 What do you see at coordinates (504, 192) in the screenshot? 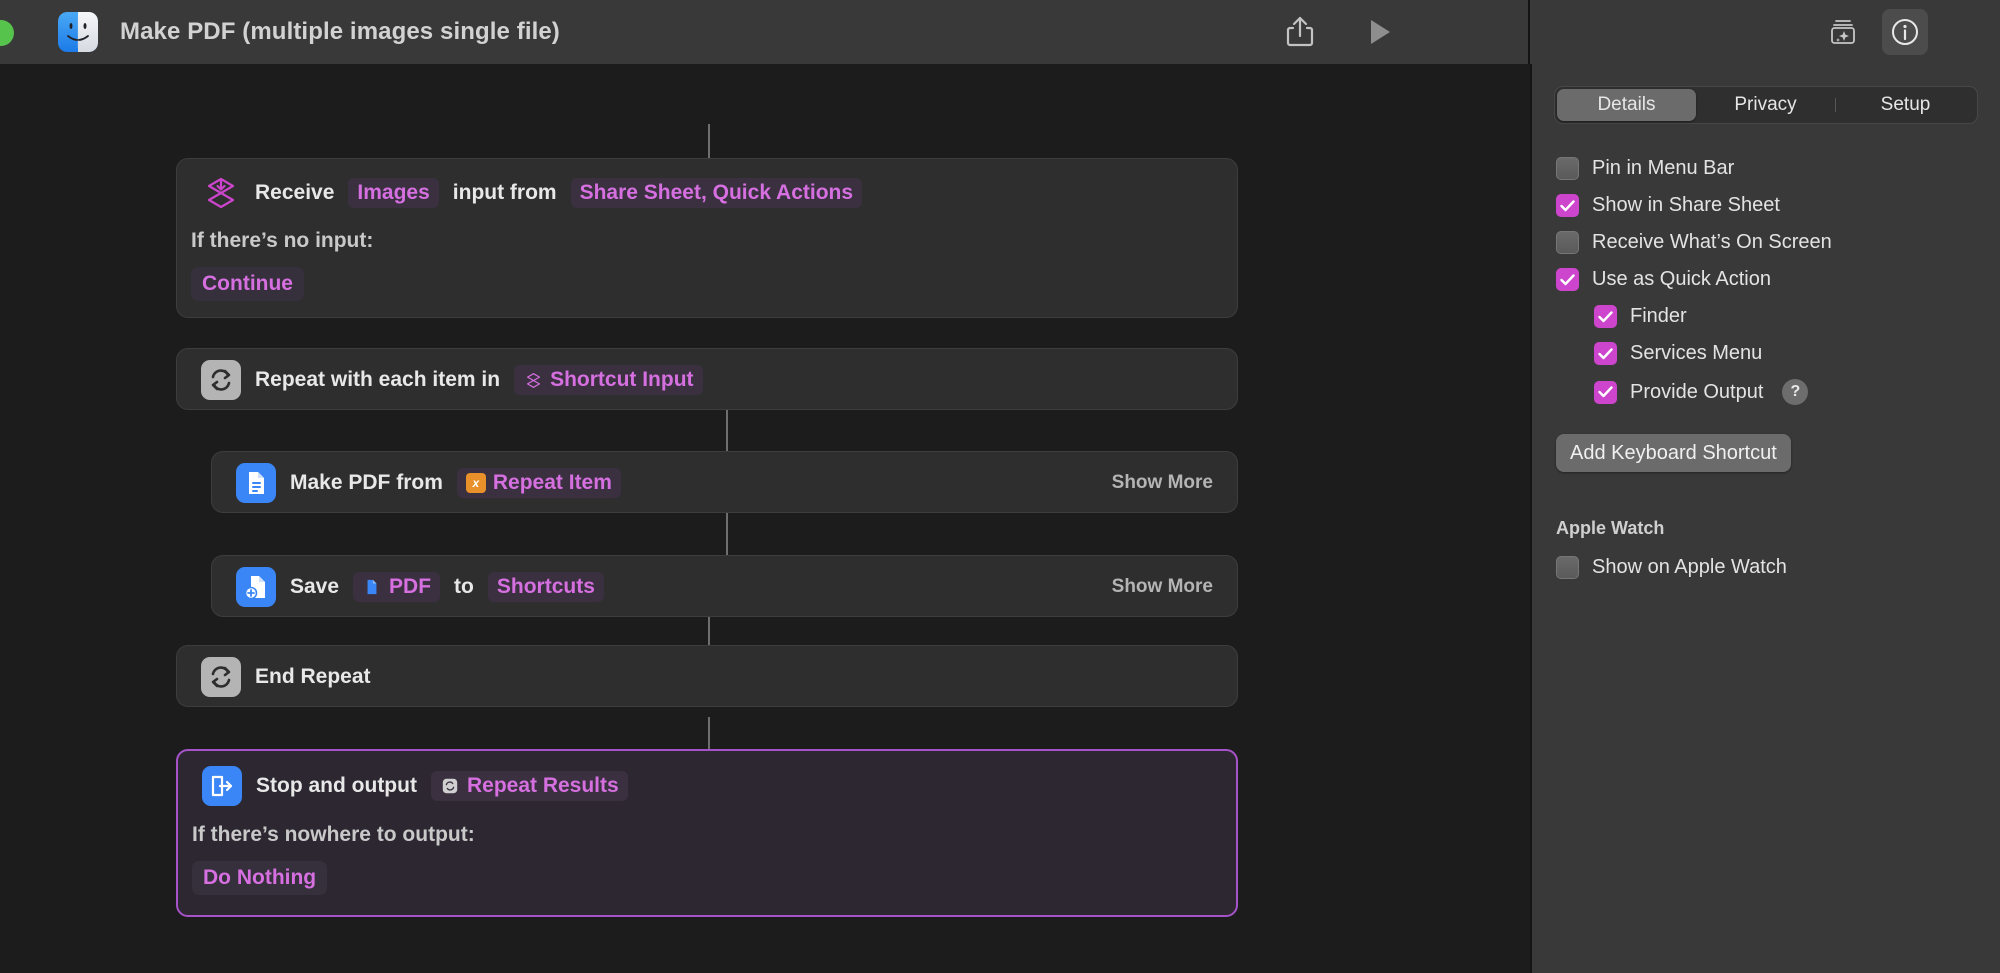
I see `action-text: input from` at bounding box center [504, 192].